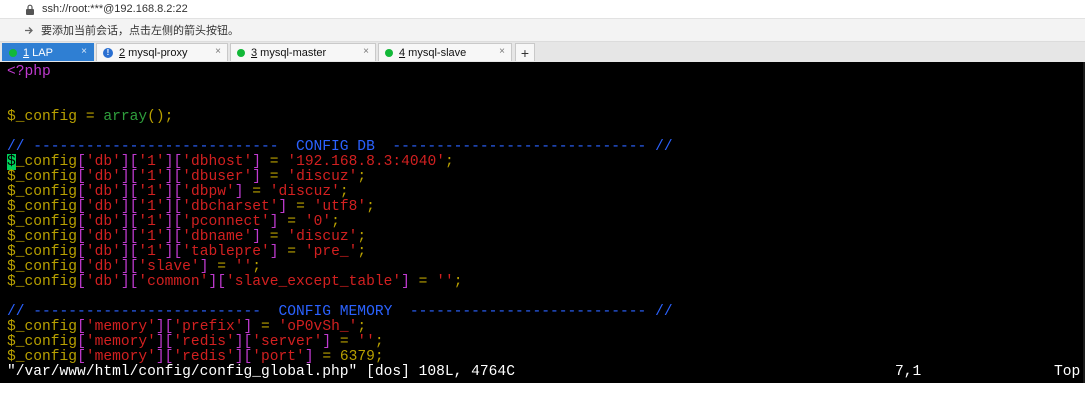 The width and height of the screenshot is (1085, 401). What do you see at coordinates (11, 162) in the screenshot?
I see `text-cursor: $` at bounding box center [11, 162].